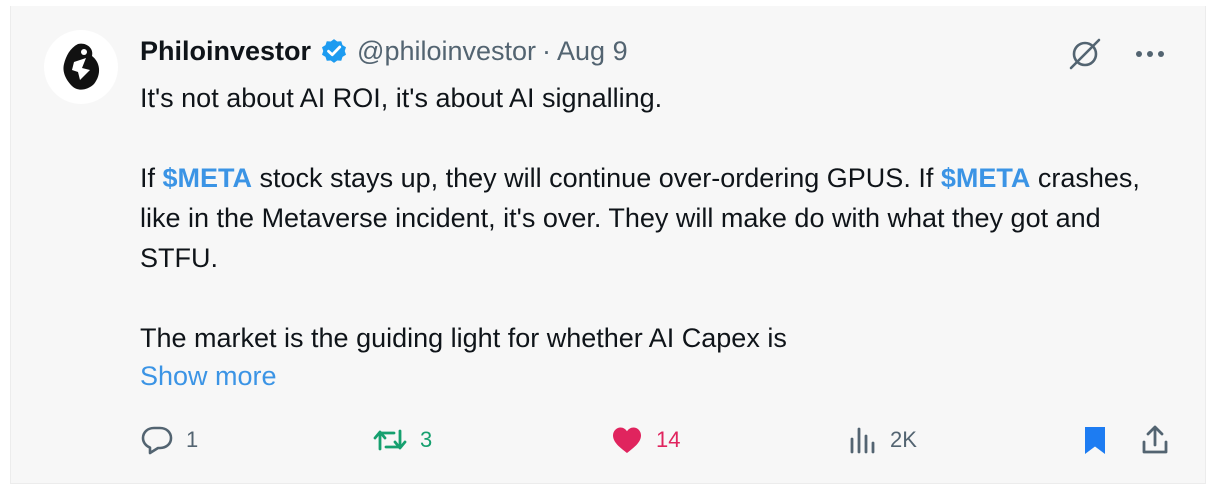 The height and width of the screenshot is (490, 1216). I want to click on post-top-actions, so click(1116, 54).